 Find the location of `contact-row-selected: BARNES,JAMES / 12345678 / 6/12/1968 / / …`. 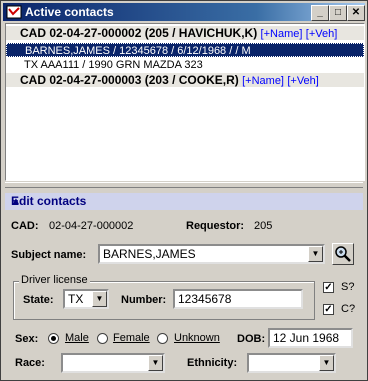

contact-row-selected: BARNES,JAMES / 12345678 / 6/12/1968 / / … is located at coordinates (185, 50).